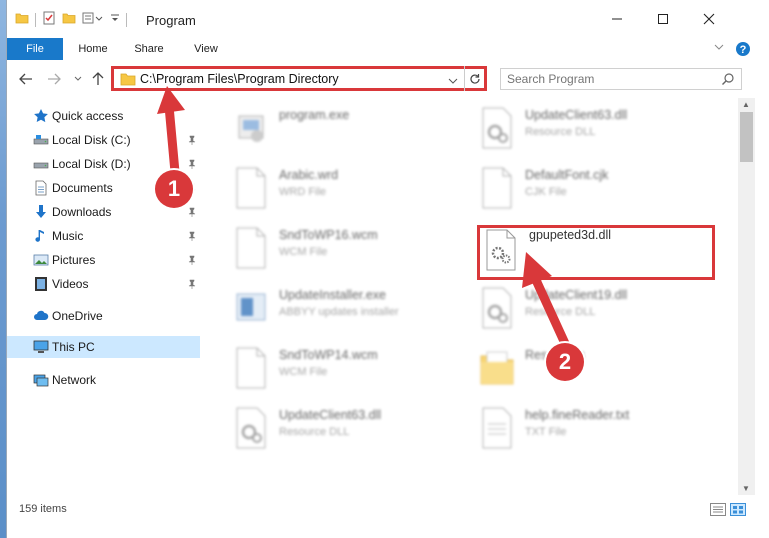  I want to click on customize-toolbar-icon, so click(93, 19).